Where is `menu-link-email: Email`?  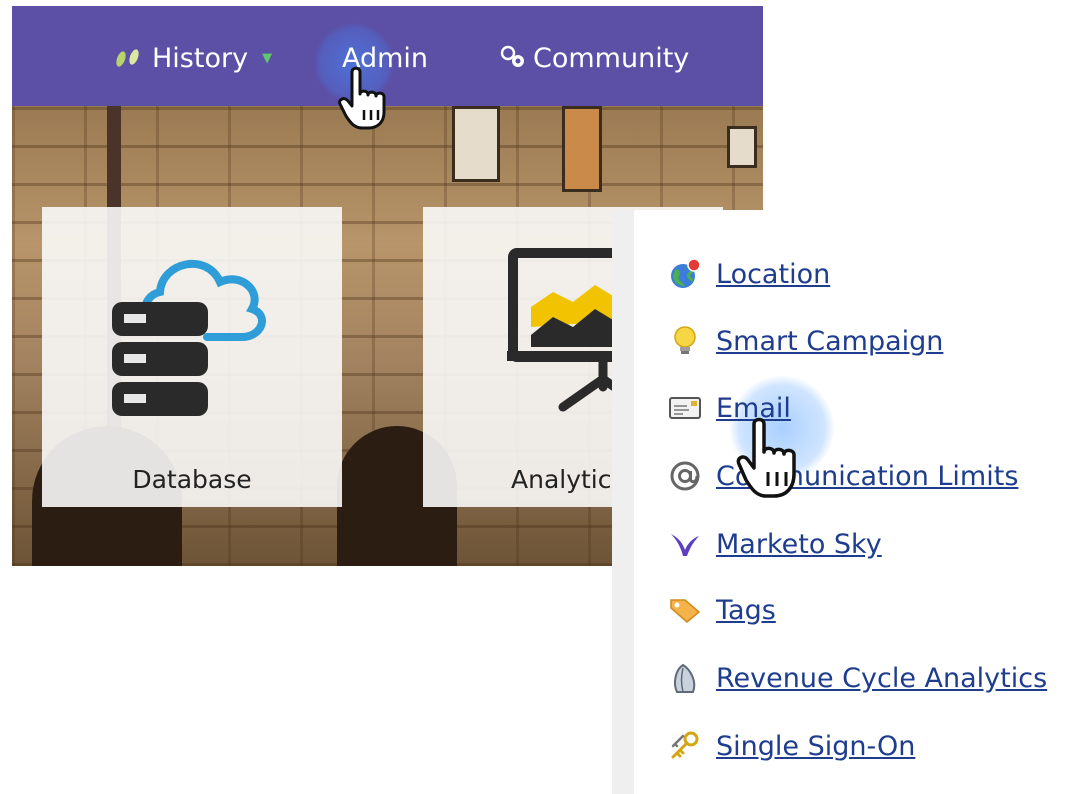
menu-link-email: Email is located at coordinates (753, 408).